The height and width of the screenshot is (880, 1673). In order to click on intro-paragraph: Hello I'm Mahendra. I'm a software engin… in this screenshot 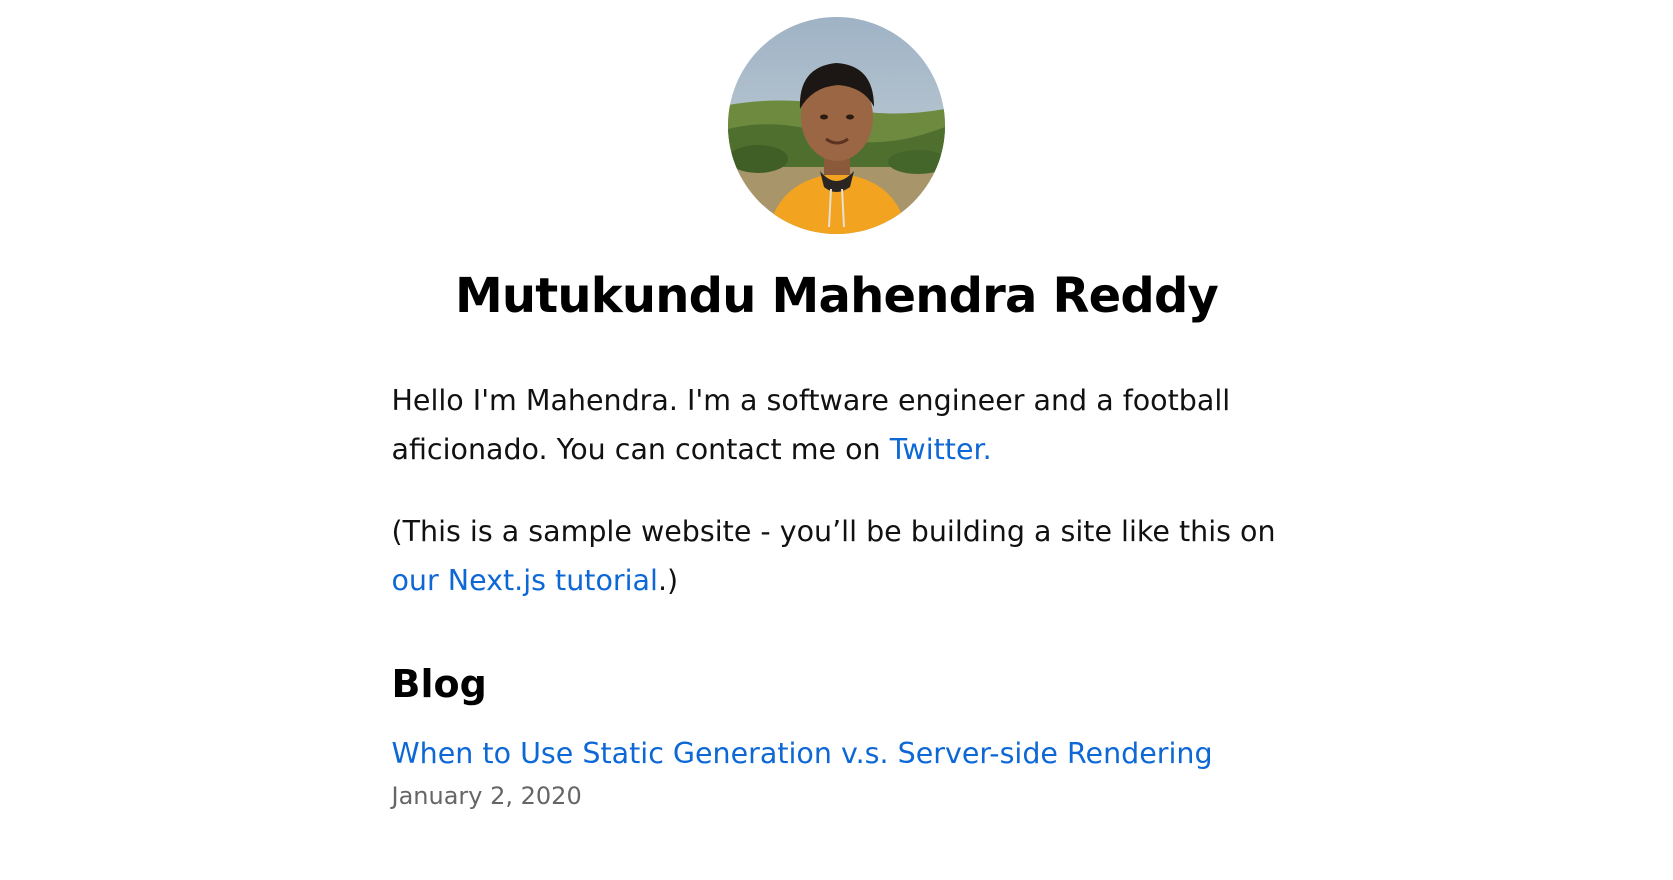, I will do `click(837, 425)`.